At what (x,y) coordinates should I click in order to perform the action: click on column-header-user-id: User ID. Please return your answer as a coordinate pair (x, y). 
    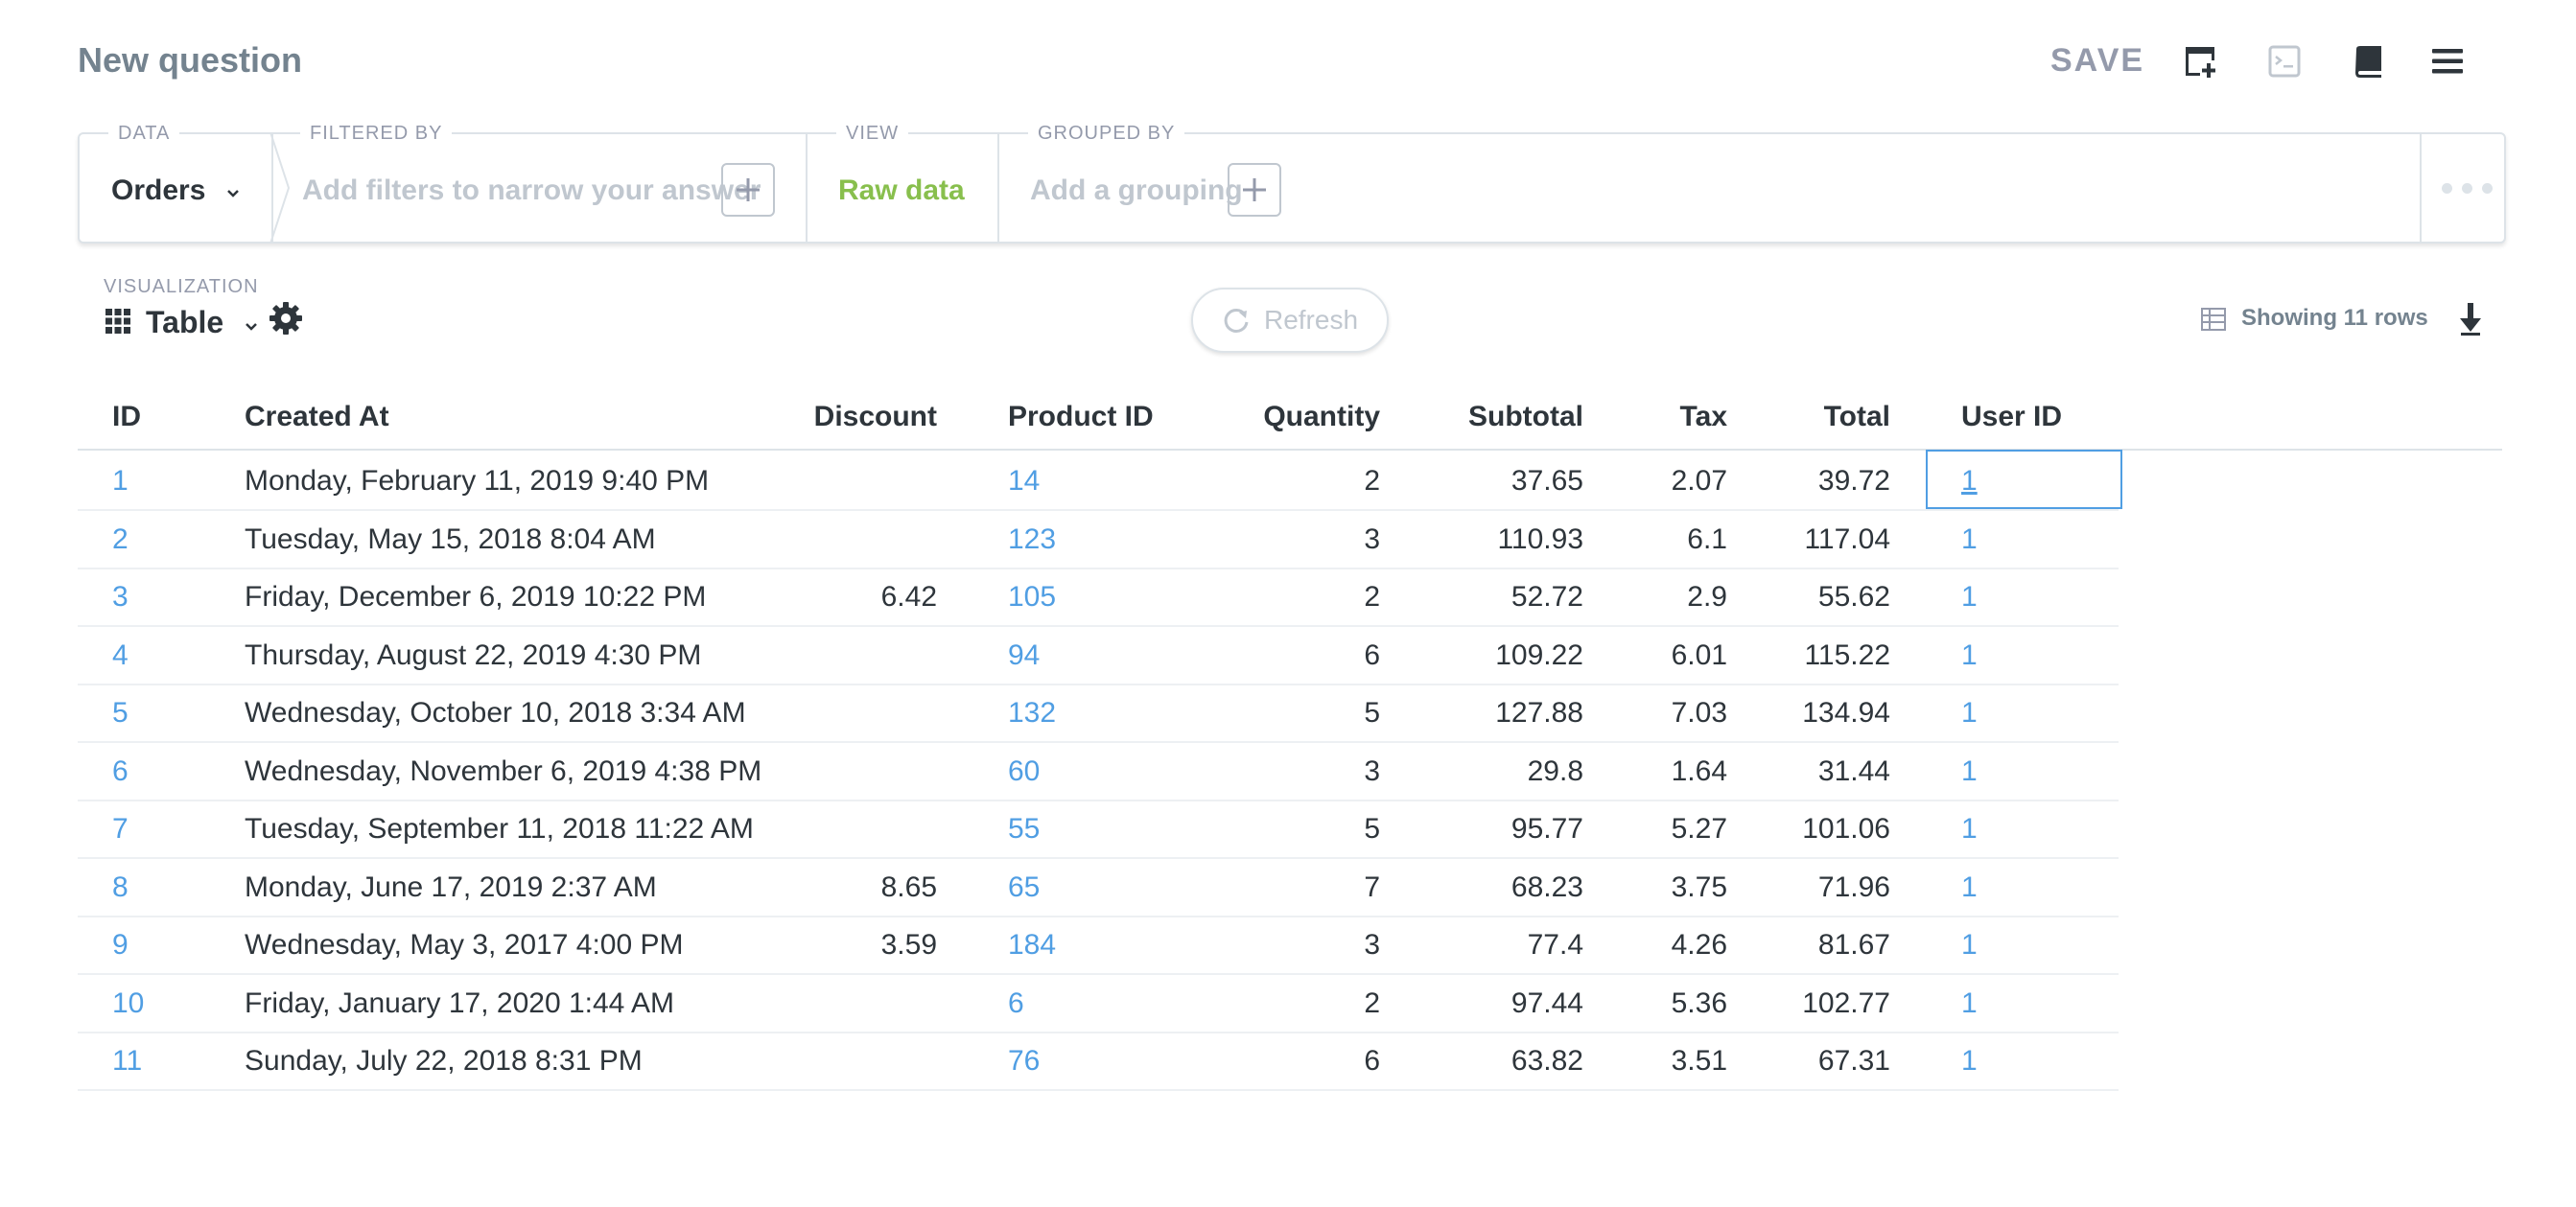
    Looking at the image, I should click on (2011, 417).